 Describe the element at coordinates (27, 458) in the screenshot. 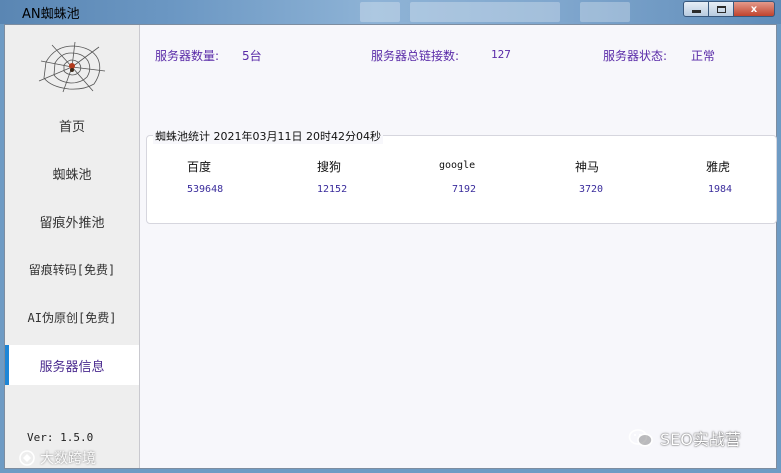

I see `brand-icon` at that location.